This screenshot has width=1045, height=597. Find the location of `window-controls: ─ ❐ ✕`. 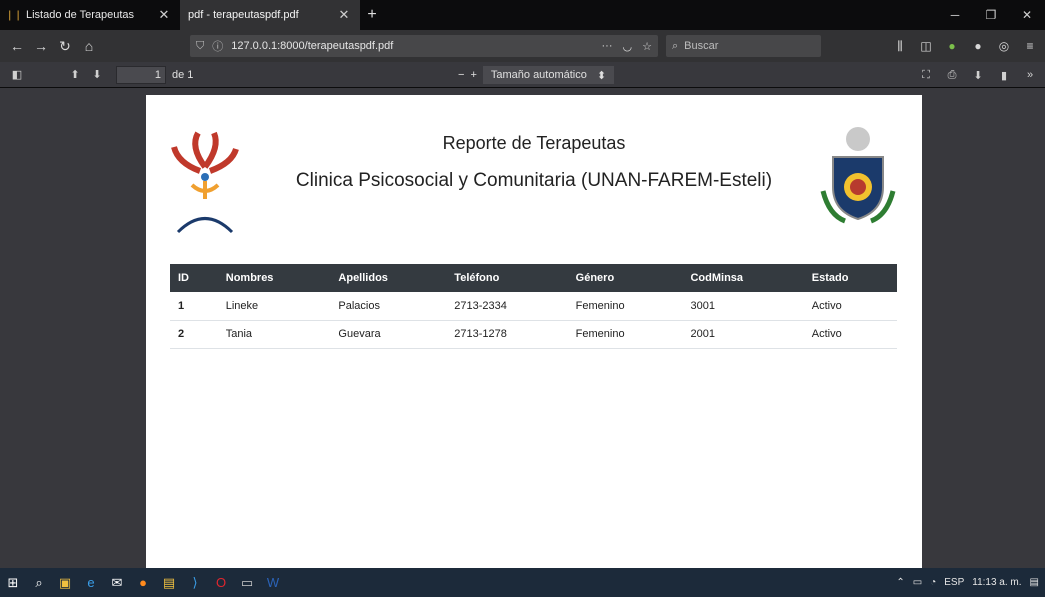

window-controls: ─ ❐ ✕ is located at coordinates (991, 15).